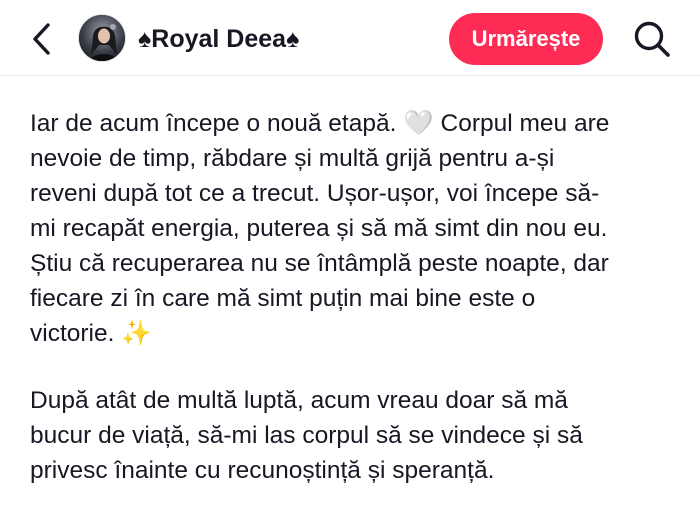 This screenshot has height=514, width=700. Describe the element at coordinates (350, 38) in the screenshot. I see `top-bar: ♠Royal Deea♠ Urmărește` at that location.